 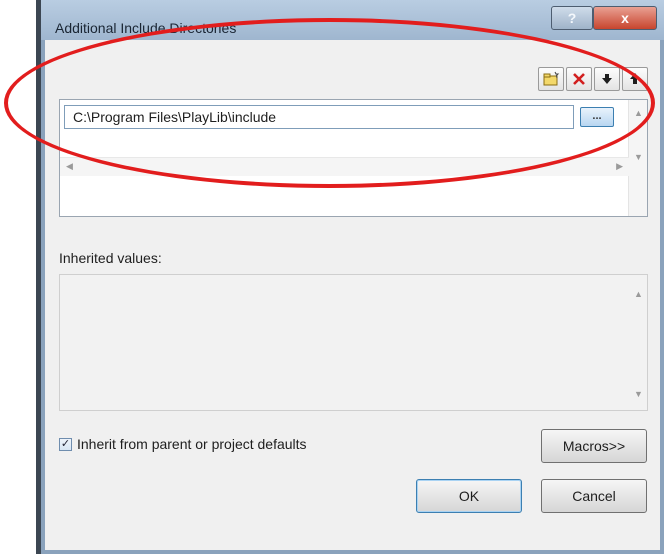 I want to click on cancel-button: Cancel, so click(x=594, y=496).